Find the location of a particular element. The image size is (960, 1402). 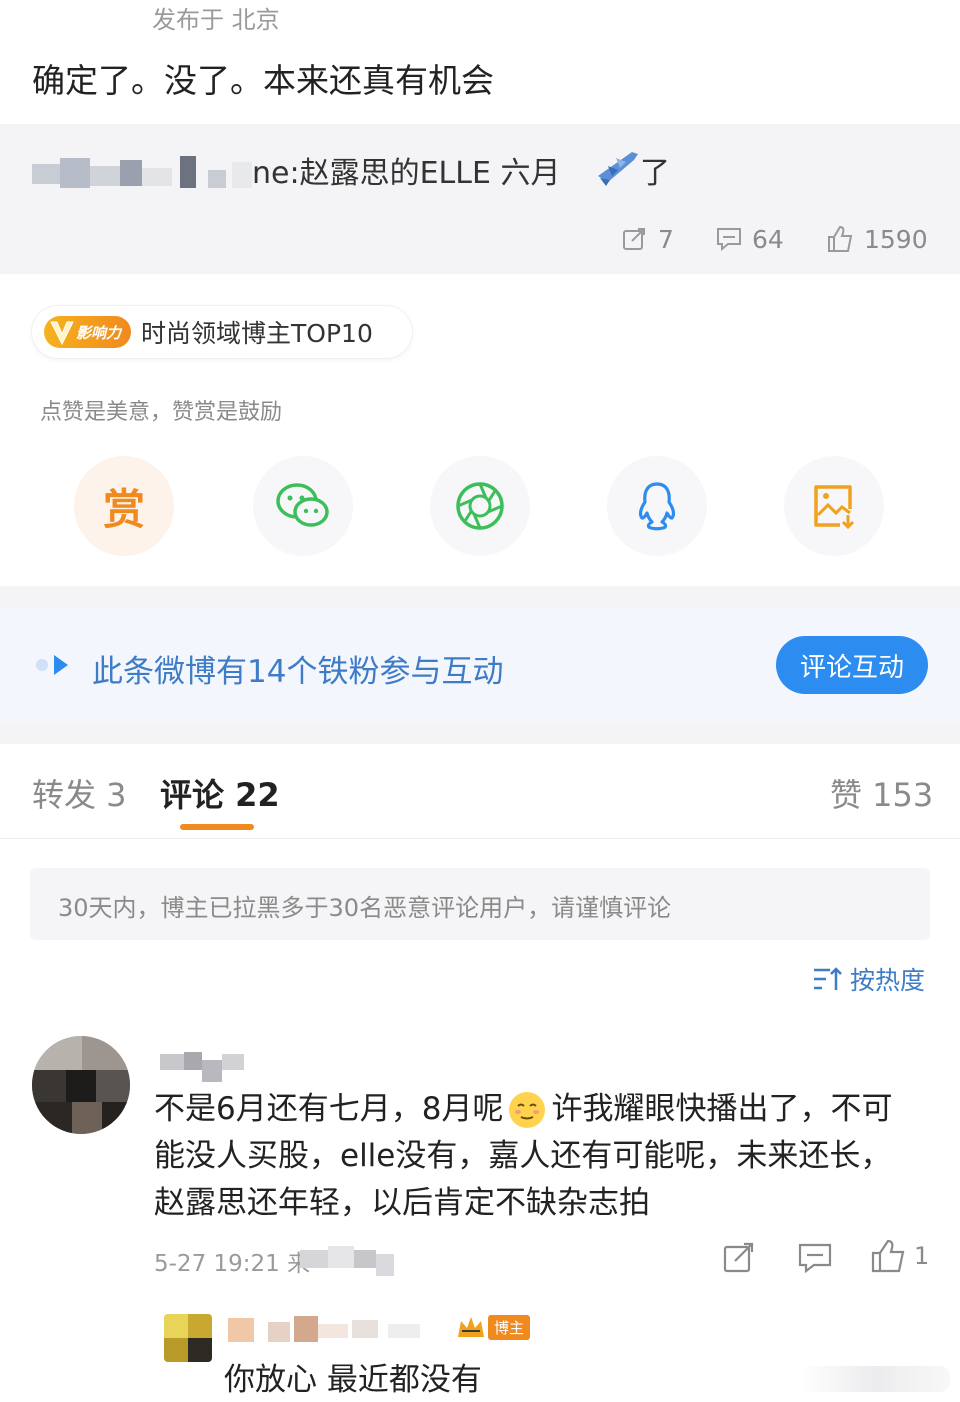

qq-icon is located at coordinates (657, 506).